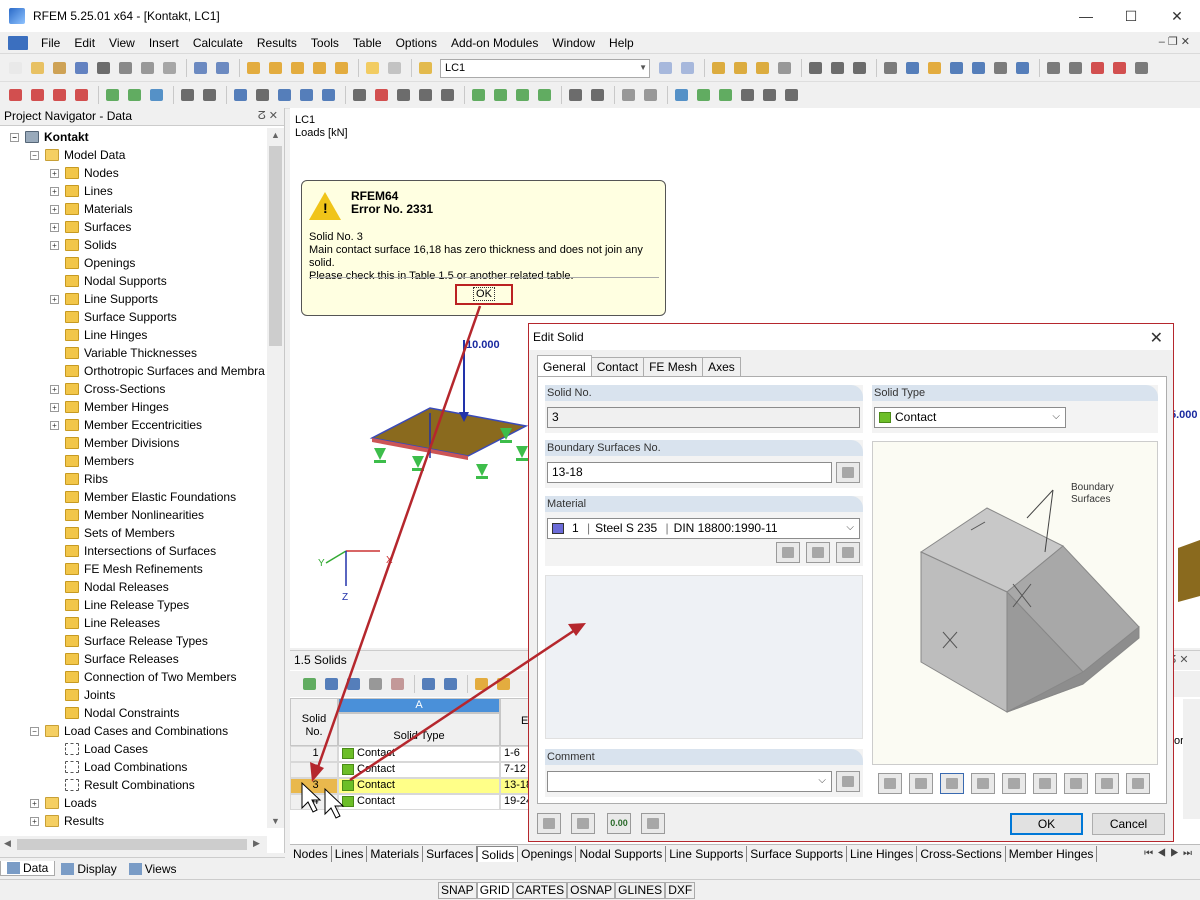 This screenshot has width=1200, height=900. What do you see at coordinates (762, 68) in the screenshot?
I see `results-view-icon` at bounding box center [762, 68].